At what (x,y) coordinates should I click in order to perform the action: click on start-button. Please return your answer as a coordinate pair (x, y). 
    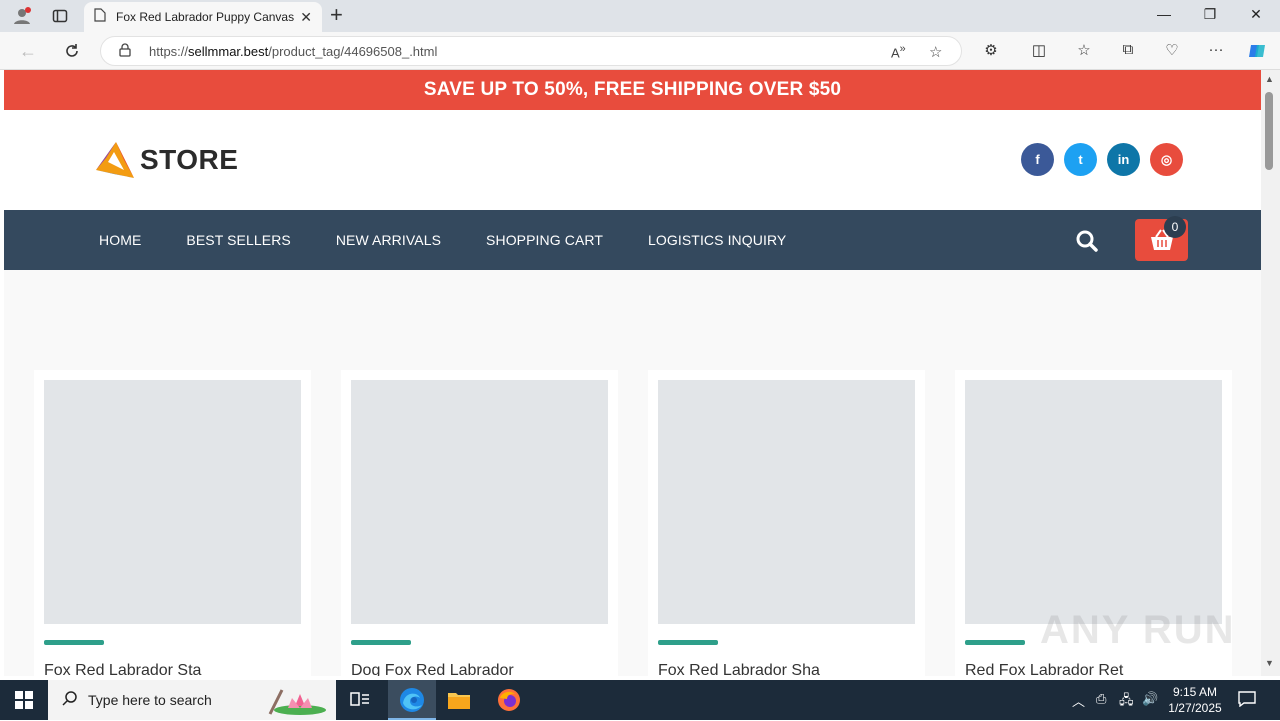
    Looking at the image, I should click on (24, 700).